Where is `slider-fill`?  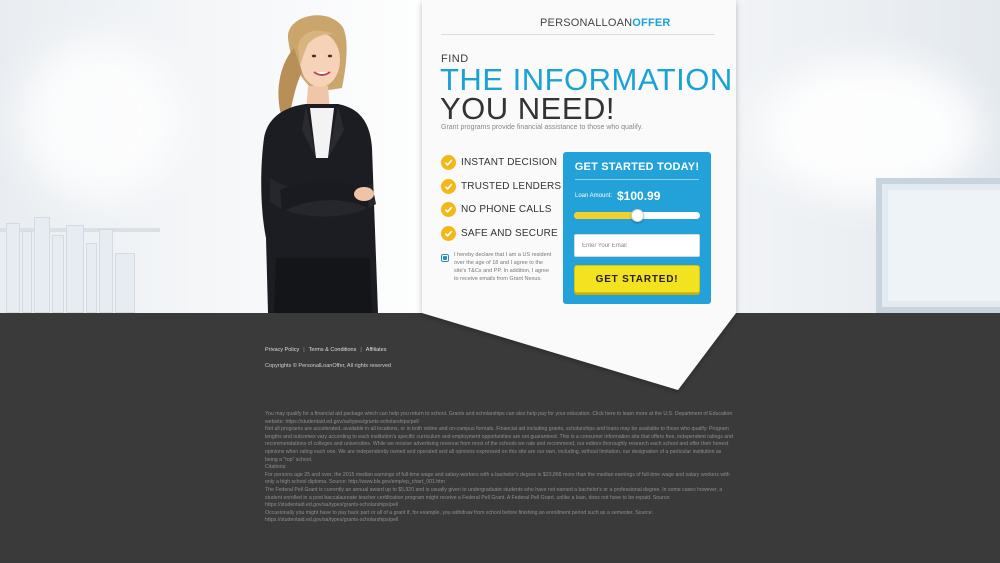
slider-fill is located at coordinates (605, 215).